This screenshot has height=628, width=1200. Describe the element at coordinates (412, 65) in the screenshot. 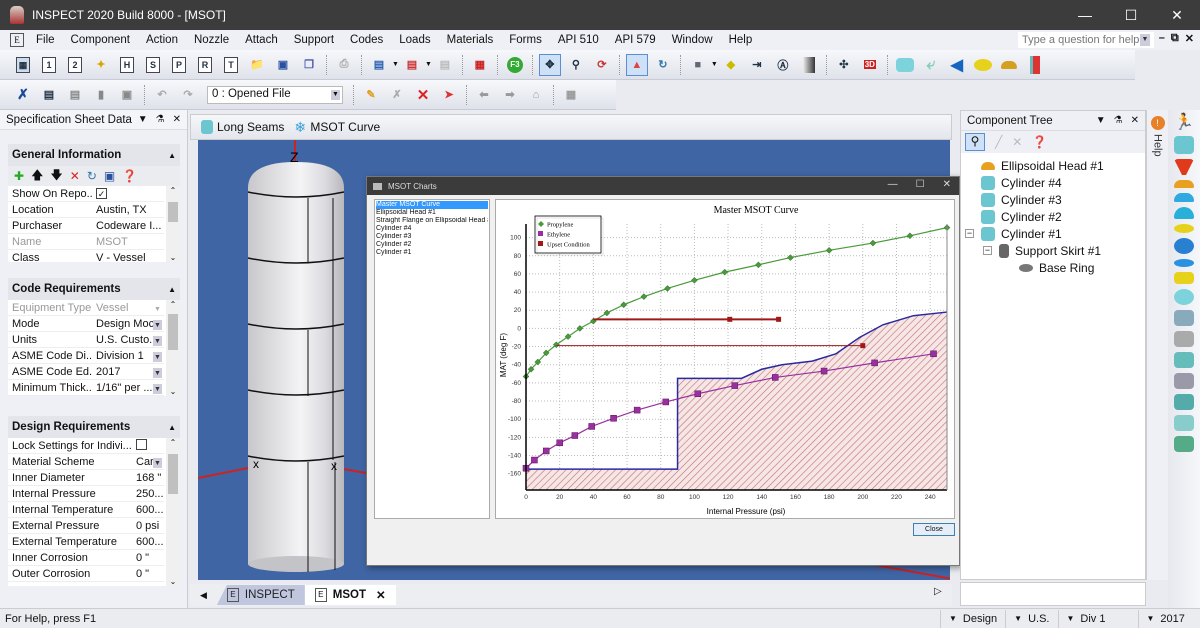

I see `pdf-icon: ▤` at that location.